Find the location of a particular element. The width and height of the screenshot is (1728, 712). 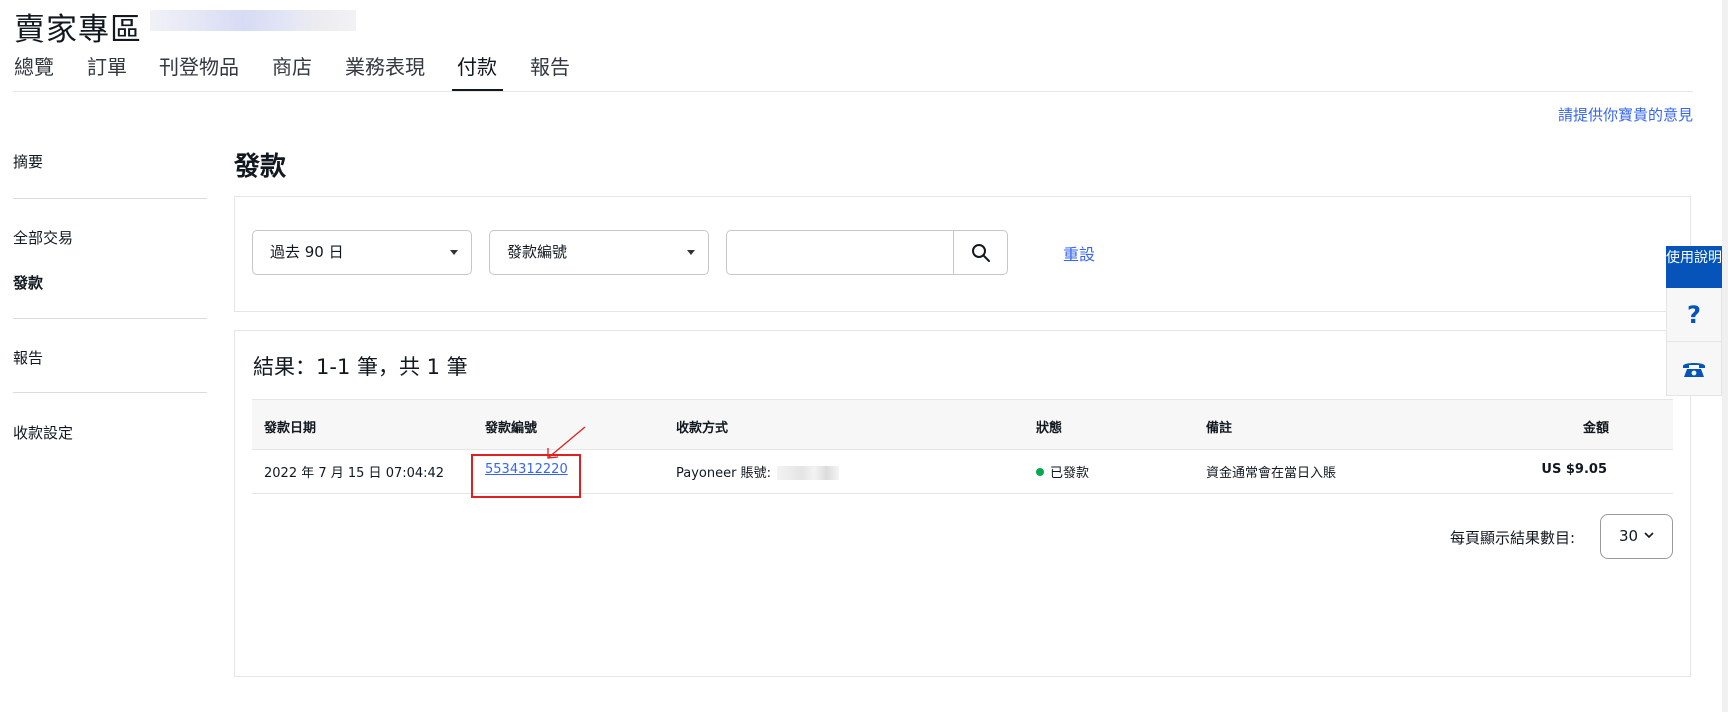

sidebar-item-payment-settings: 收款設定 is located at coordinates (43, 432).